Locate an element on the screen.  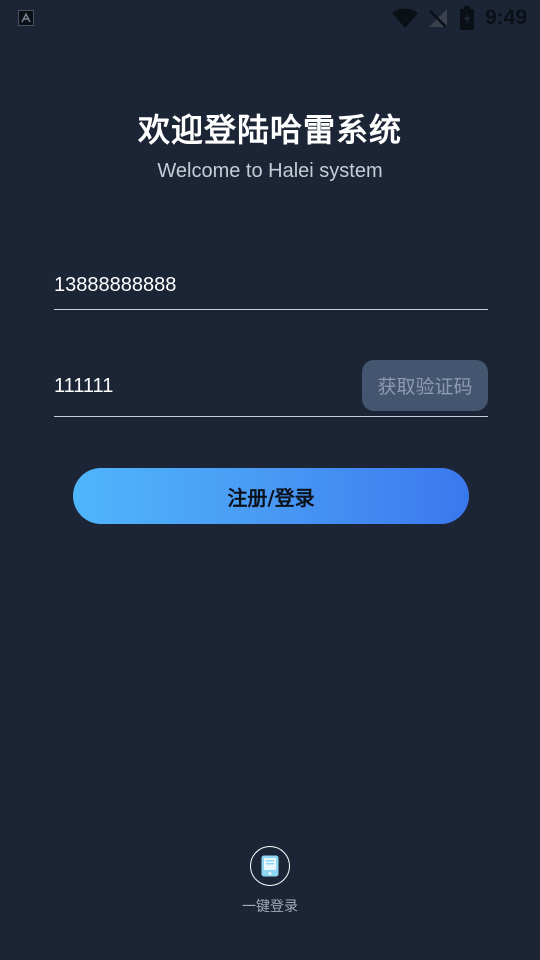
one-click-login-label: 一键登录 is located at coordinates (270, 907).